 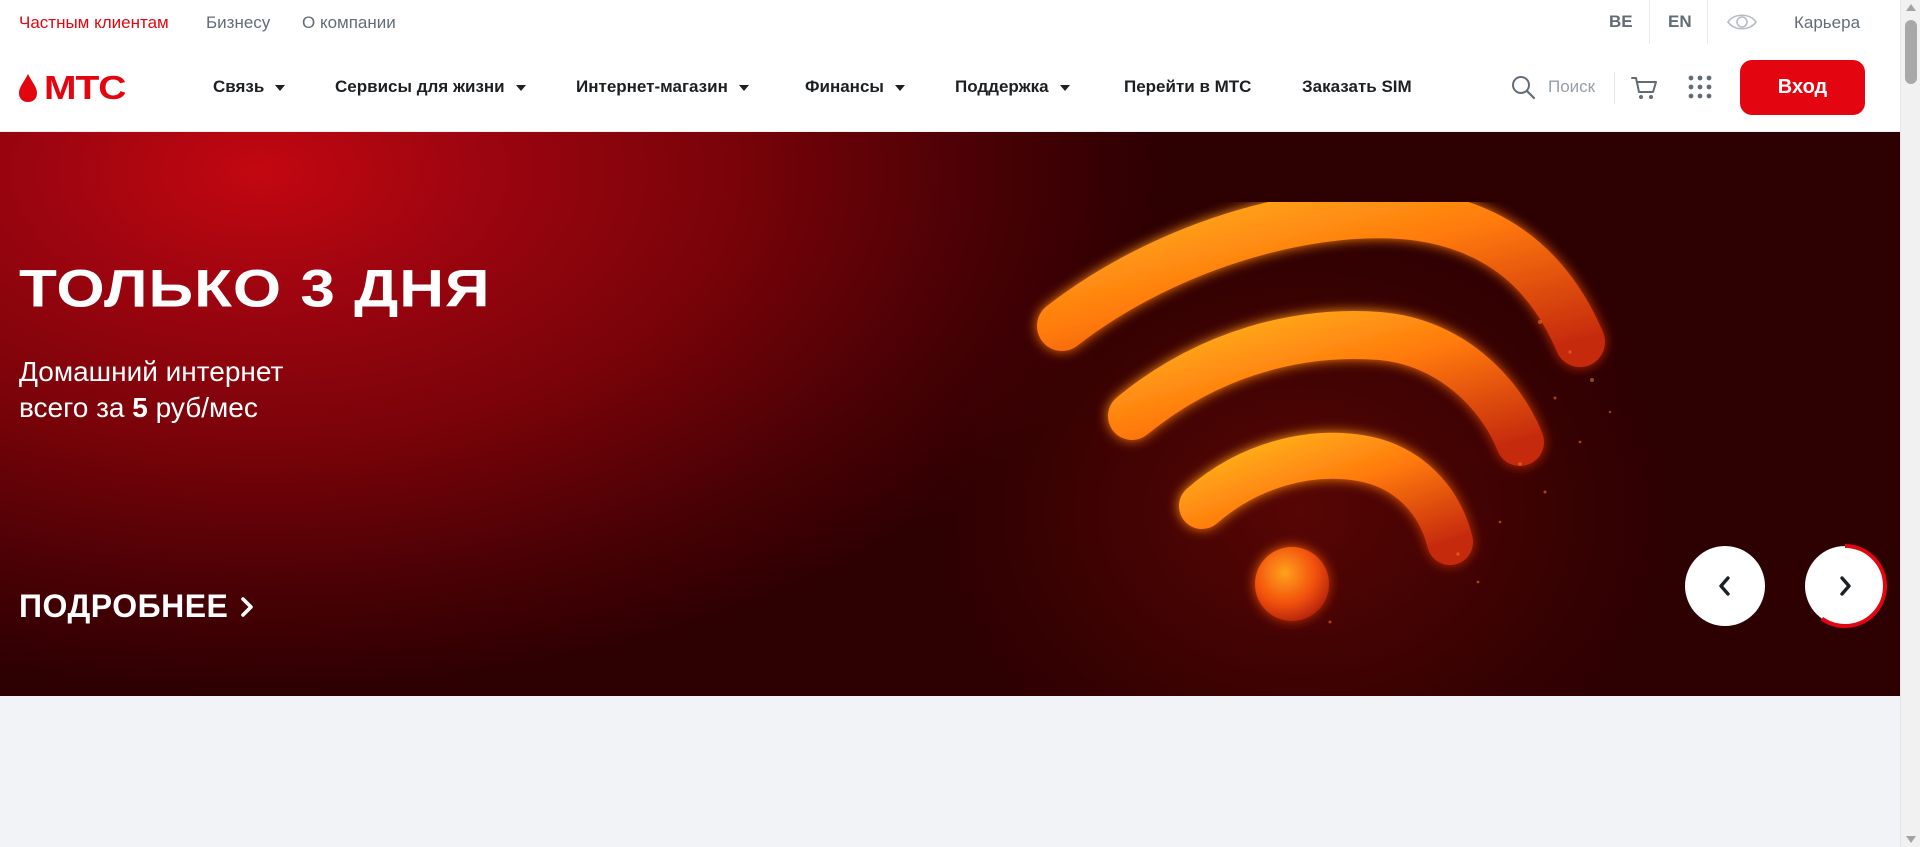 I want to click on eye-icon, so click(x=1742, y=22).